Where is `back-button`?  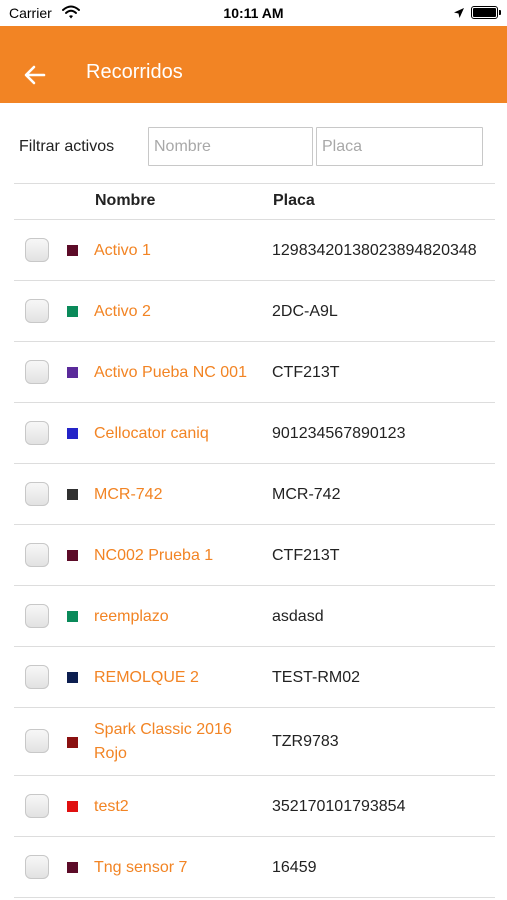 back-button is located at coordinates (35, 75).